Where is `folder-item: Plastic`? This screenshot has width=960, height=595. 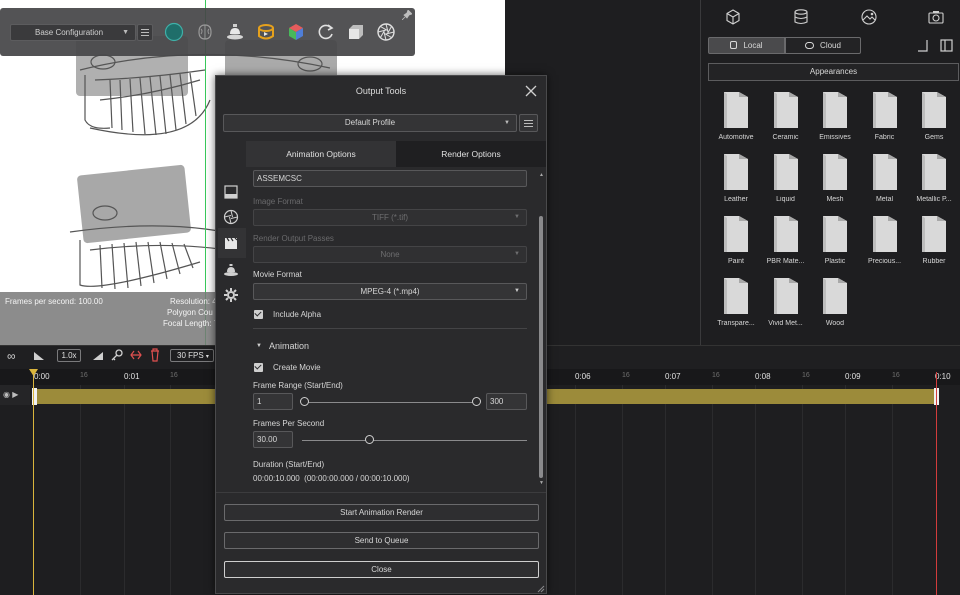
folder-item: Plastic is located at coordinates (835, 239).